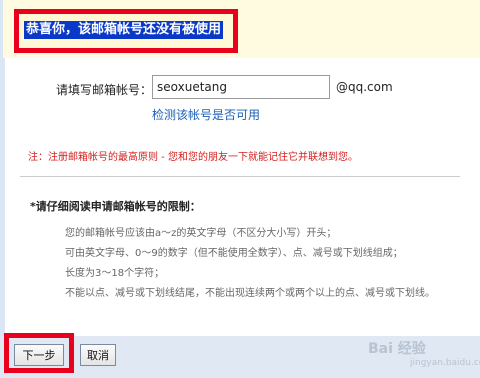 This screenshot has height=378, width=480. What do you see at coordinates (234, 253) in the screenshot?
I see `rule-item: 可由英文字母、0～9的数字（但不能使用全数字）、点、减号或下划线组成；` at bounding box center [234, 253].